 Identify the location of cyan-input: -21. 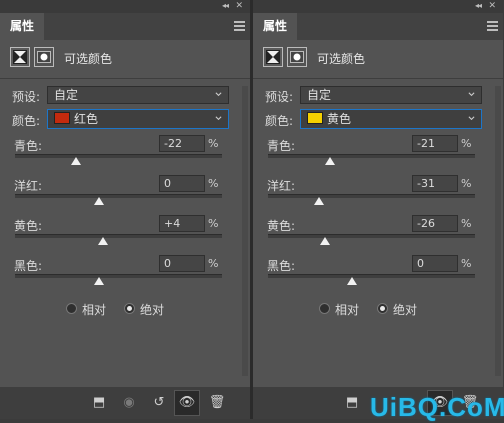
(435, 143).